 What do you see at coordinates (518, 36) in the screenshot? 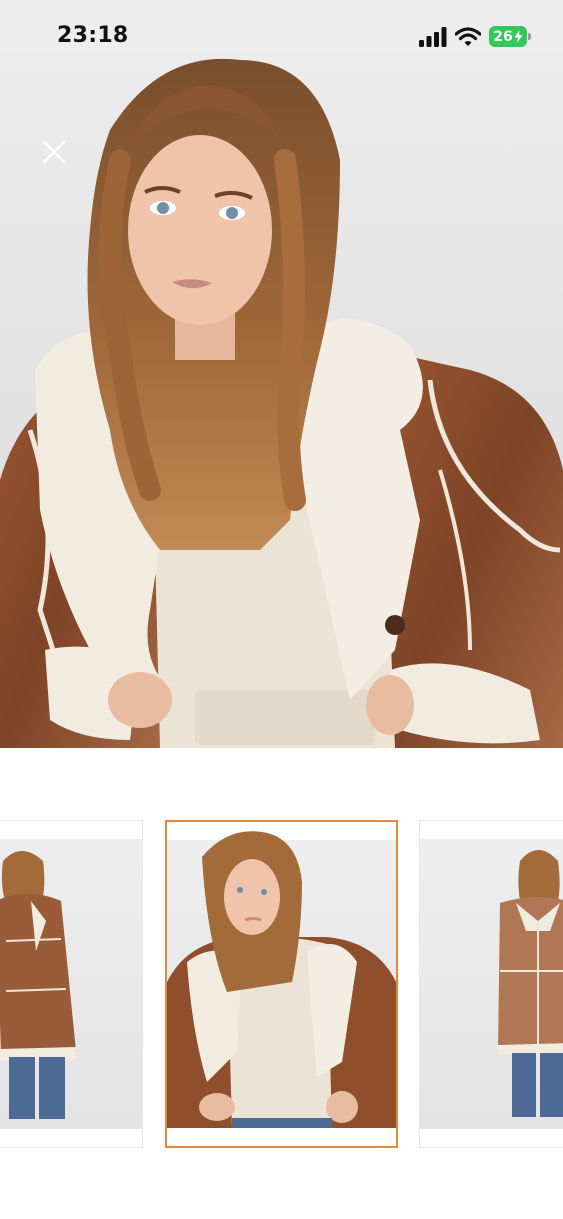
I see `bolt-icon` at bounding box center [518, 36].